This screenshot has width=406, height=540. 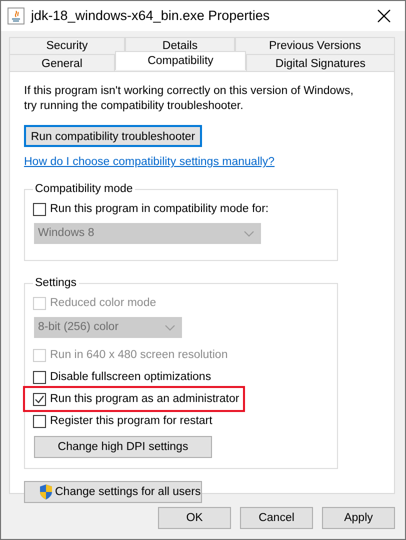 I want to click on tab: Previous Versions, so click(x=315, y=45).